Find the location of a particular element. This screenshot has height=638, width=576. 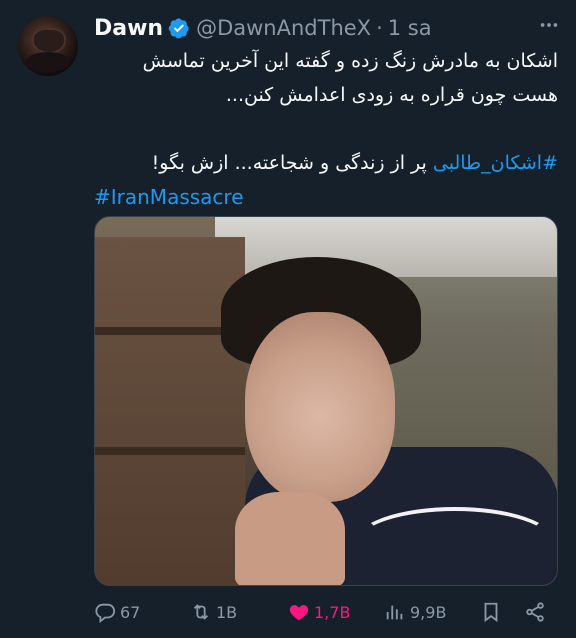

reply-count: 67 is located at coordinates (130, 612).